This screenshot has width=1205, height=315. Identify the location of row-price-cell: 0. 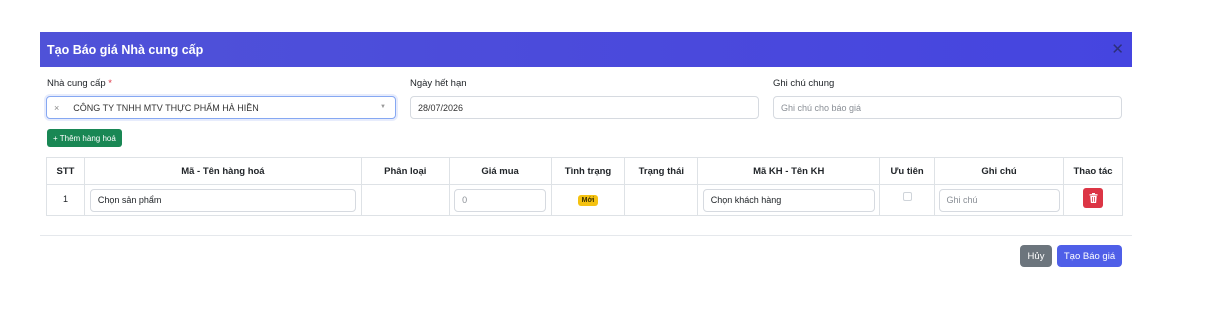
(500, 200).